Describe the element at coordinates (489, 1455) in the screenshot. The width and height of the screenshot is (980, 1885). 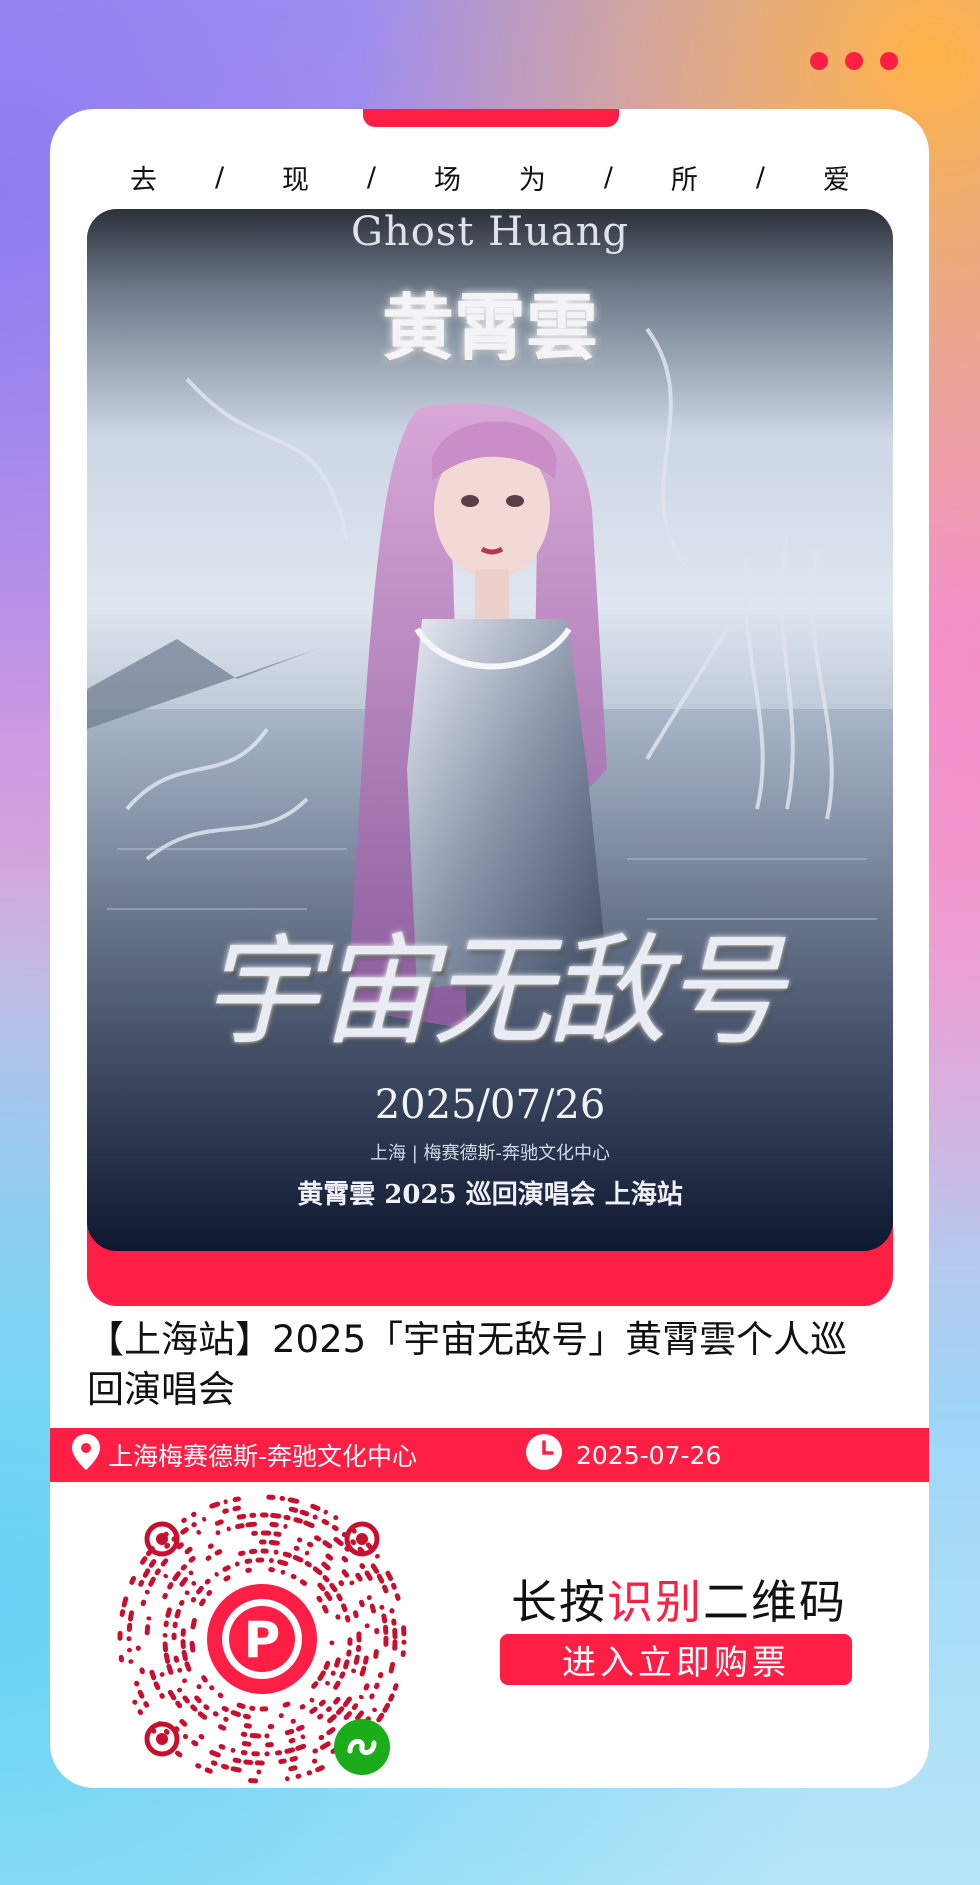
I see `event-info-bar: 上海梅赛德斯-奔驰文化中心 2025-07-26` at that location.